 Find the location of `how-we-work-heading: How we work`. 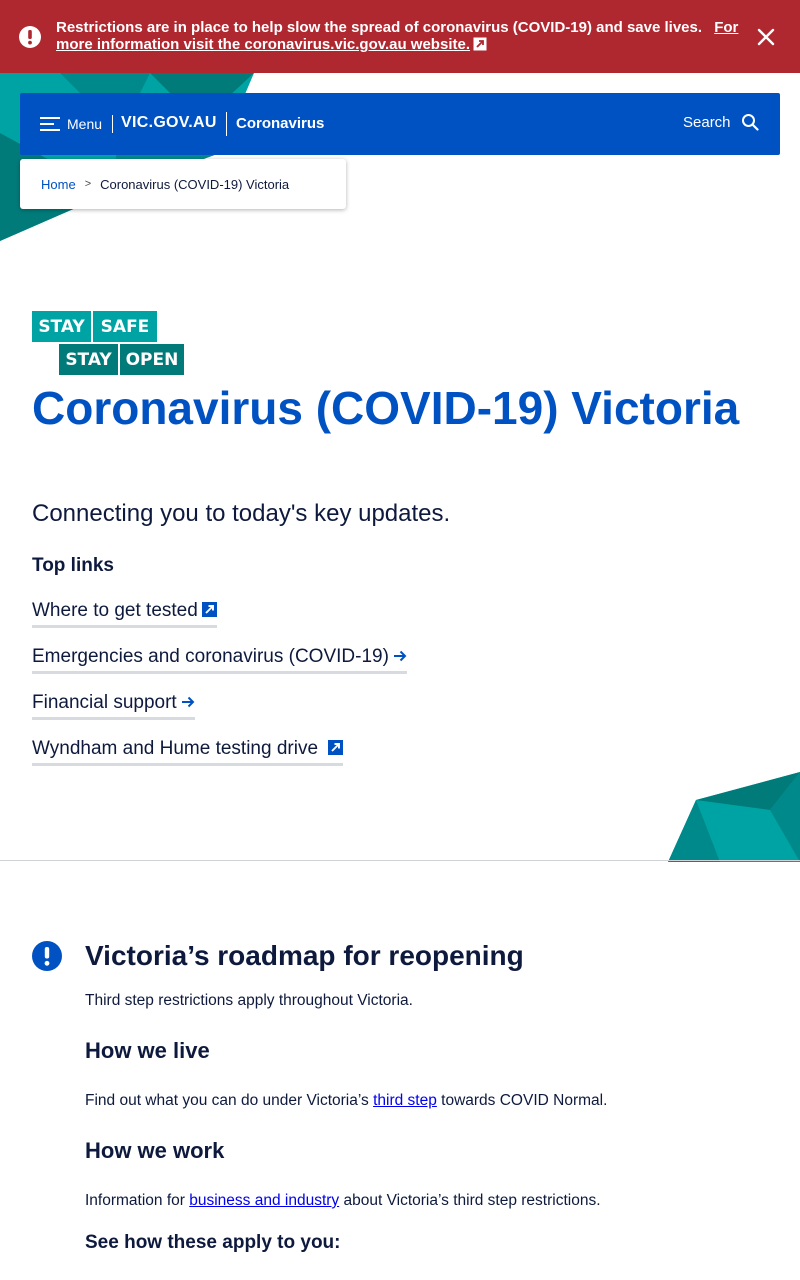

how-we-work-heading: How we work is located at coordinates (155, 1150).